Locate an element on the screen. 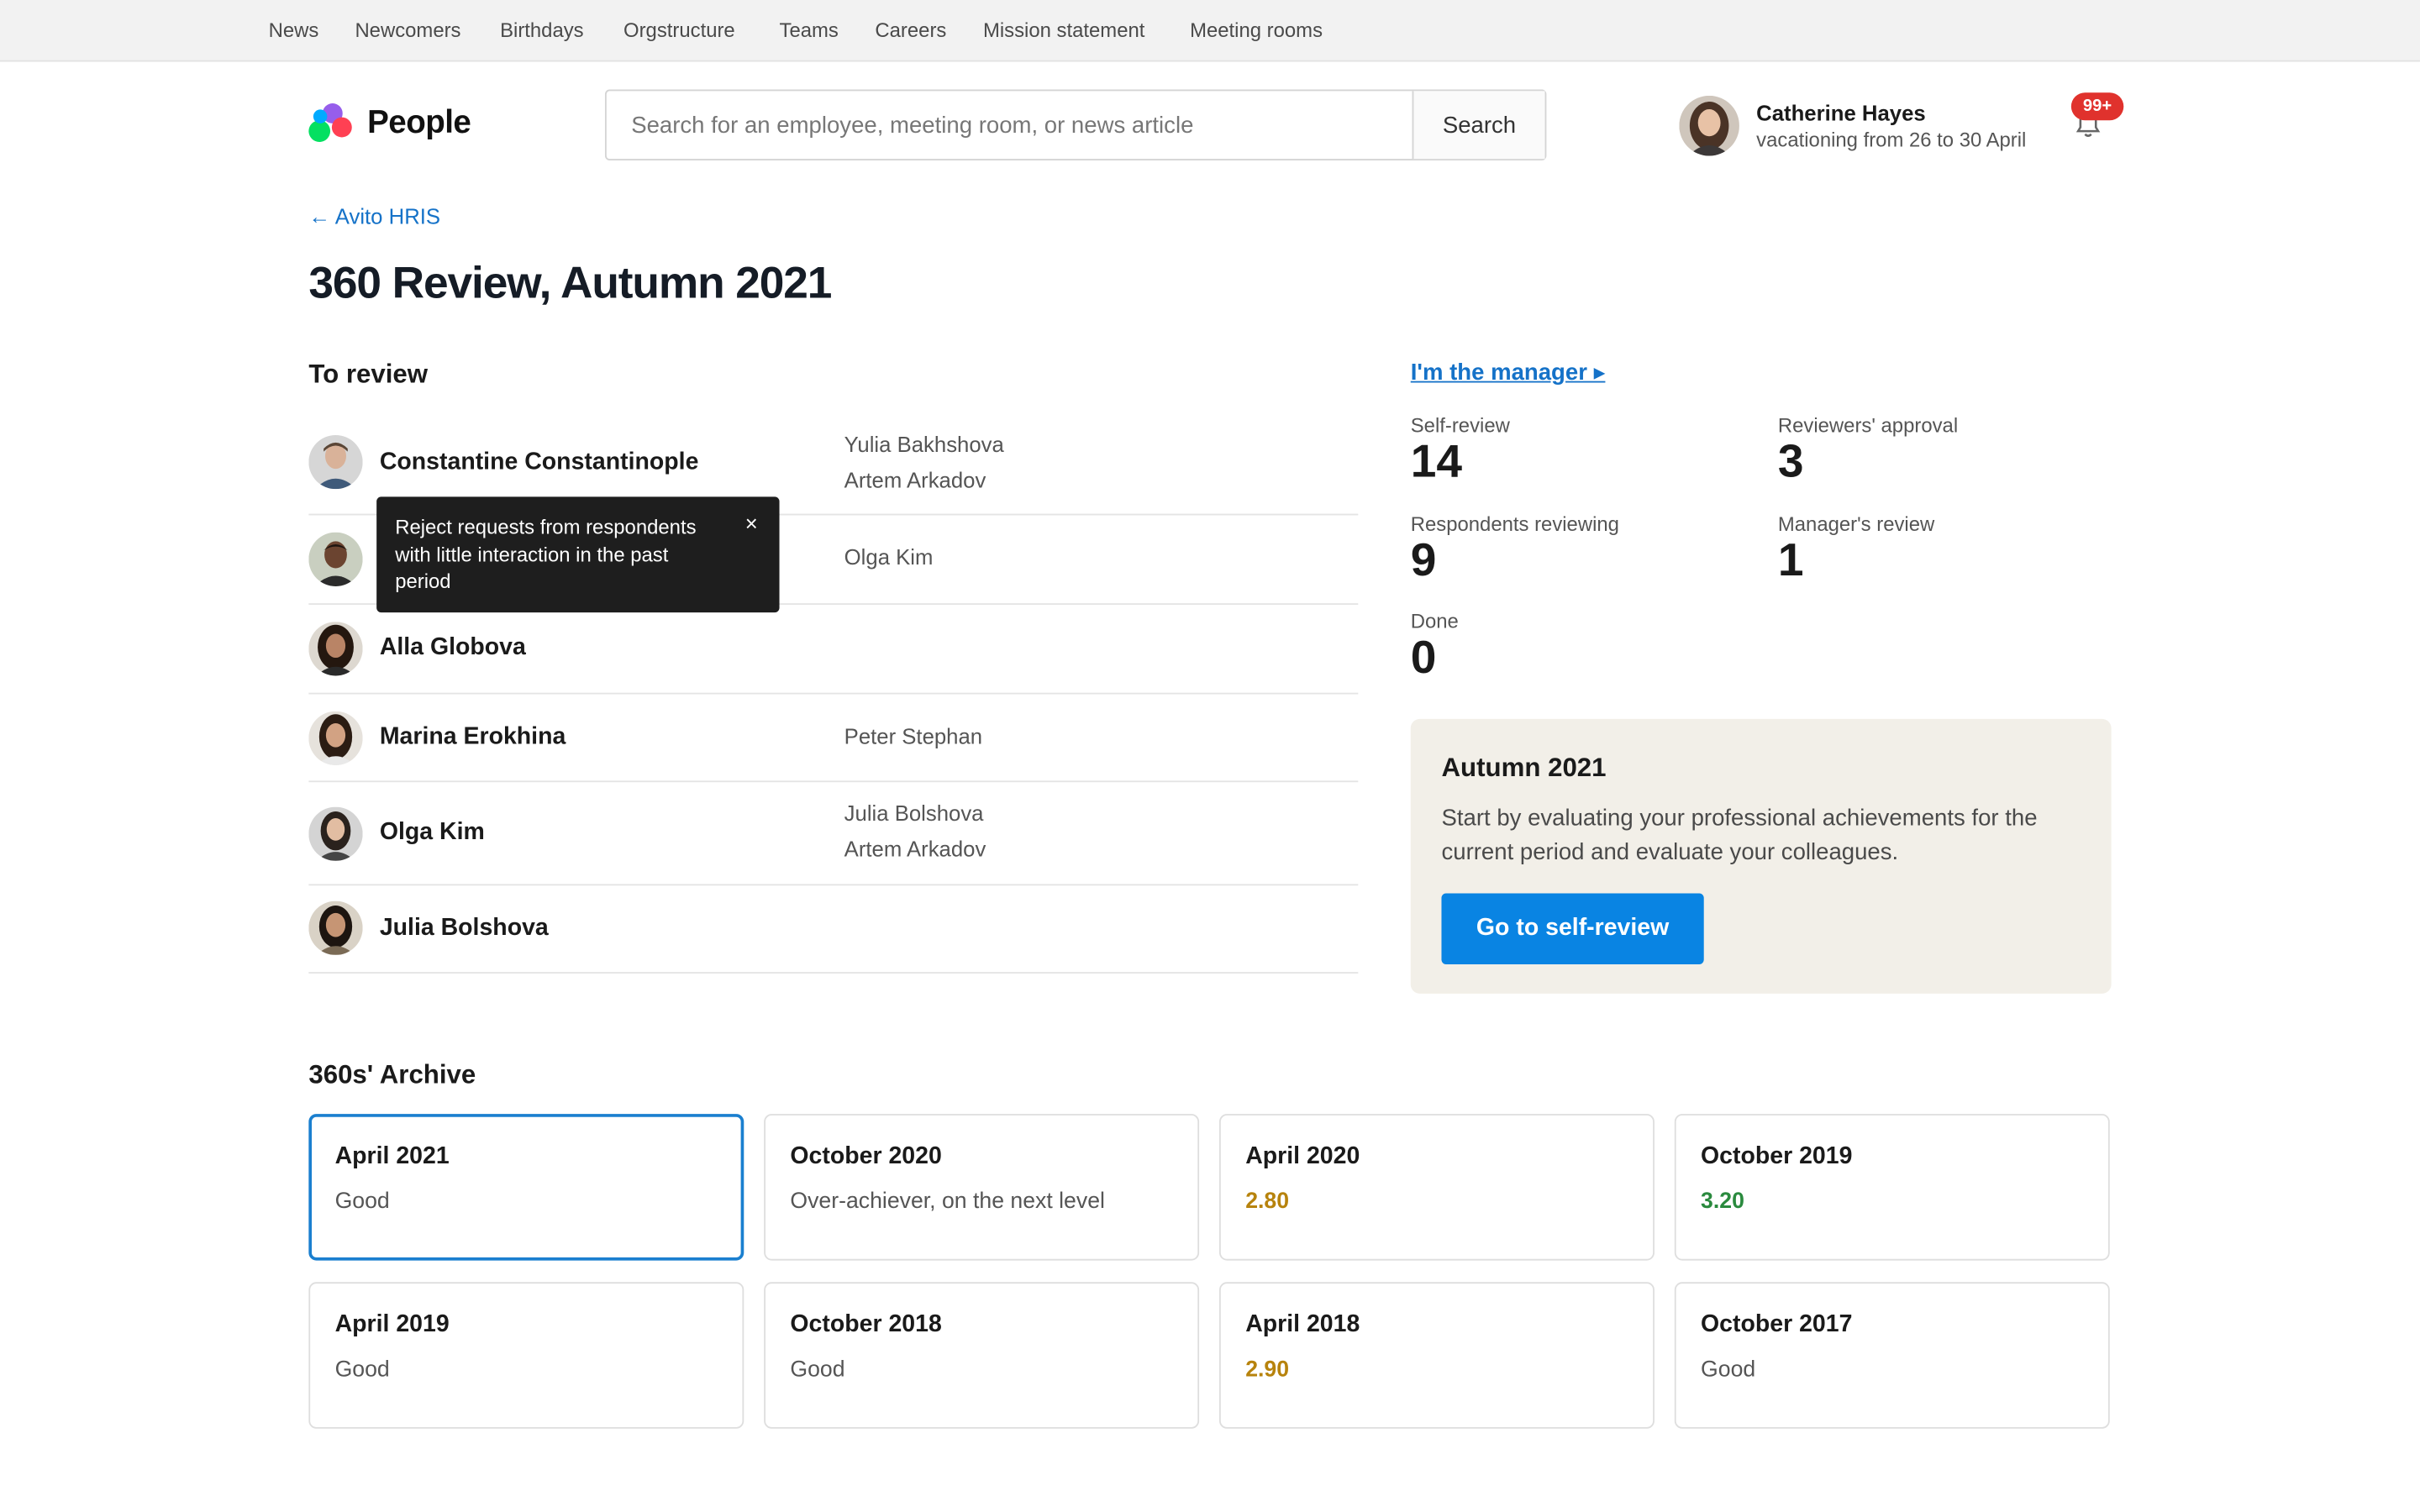 The height and width of the screenshot is (1512, 2420). archive-card-score: 3.20 is located at coordinates (1723, 1202).